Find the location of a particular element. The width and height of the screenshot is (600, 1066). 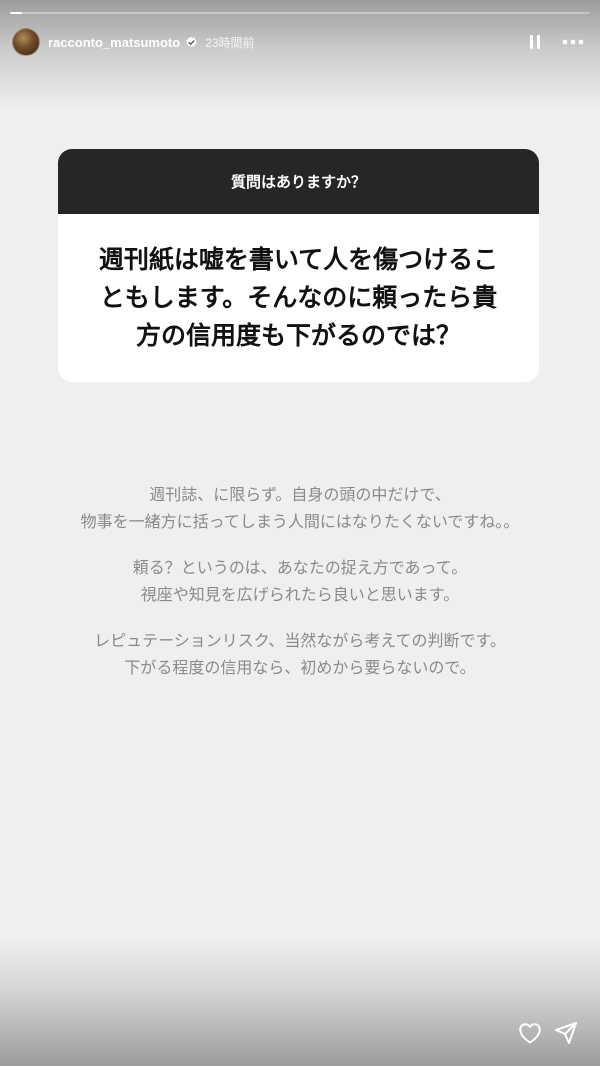

like-button is located at coordinates (530, 1033).